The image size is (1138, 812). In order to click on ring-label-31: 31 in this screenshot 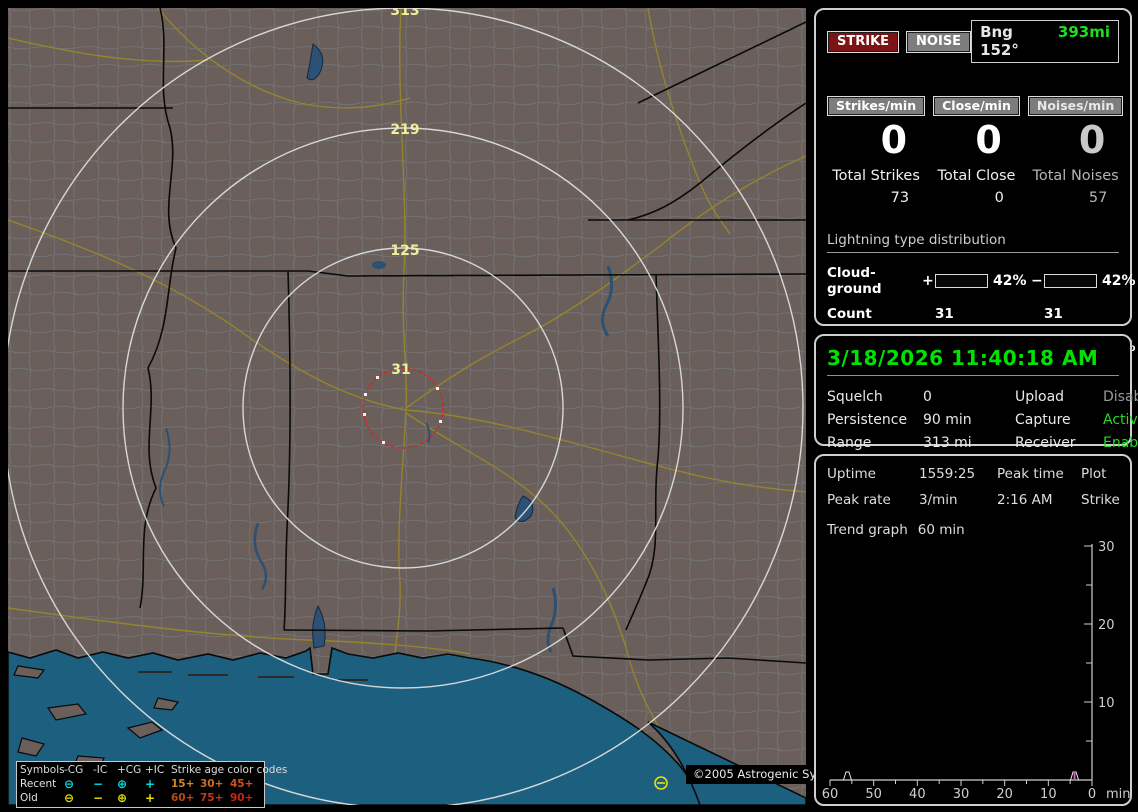, I will do `click(400, 370)`.